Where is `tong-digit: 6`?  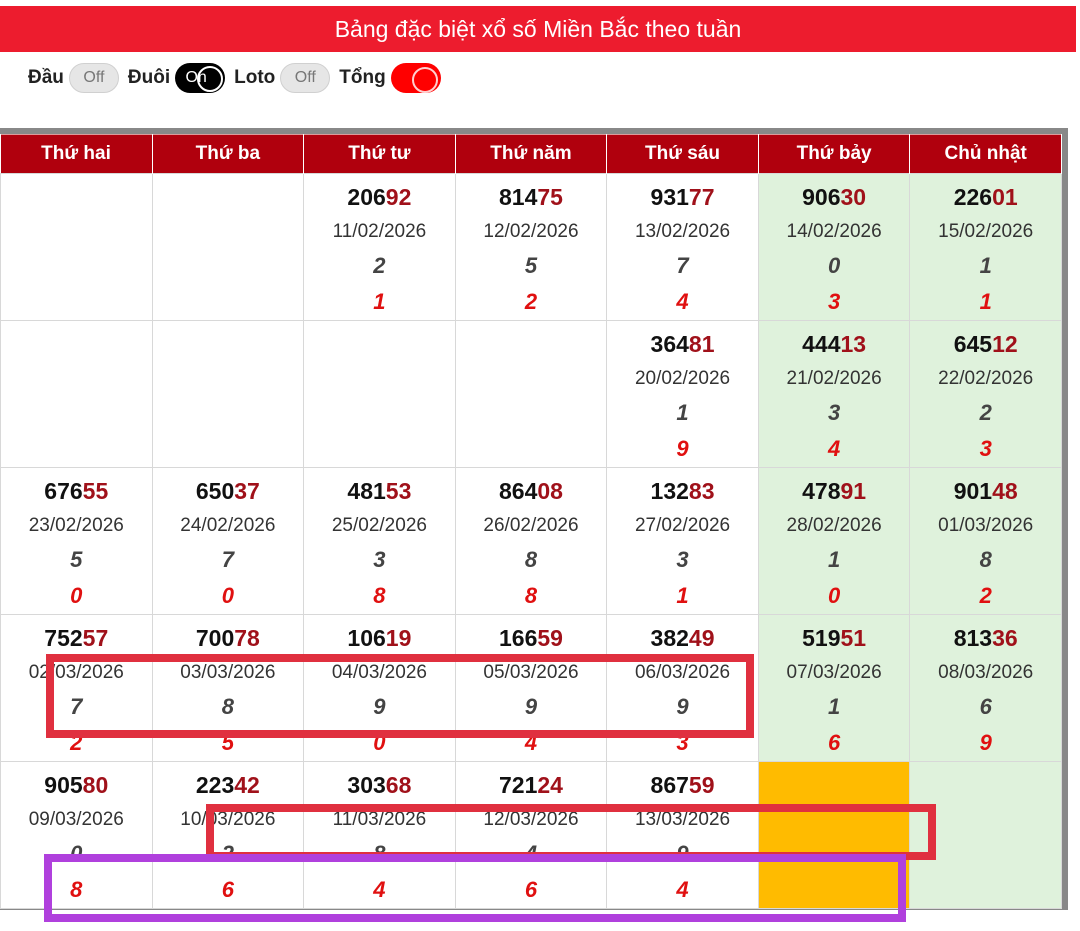
tong-digit: 6 is located at coordinates (834, 742).